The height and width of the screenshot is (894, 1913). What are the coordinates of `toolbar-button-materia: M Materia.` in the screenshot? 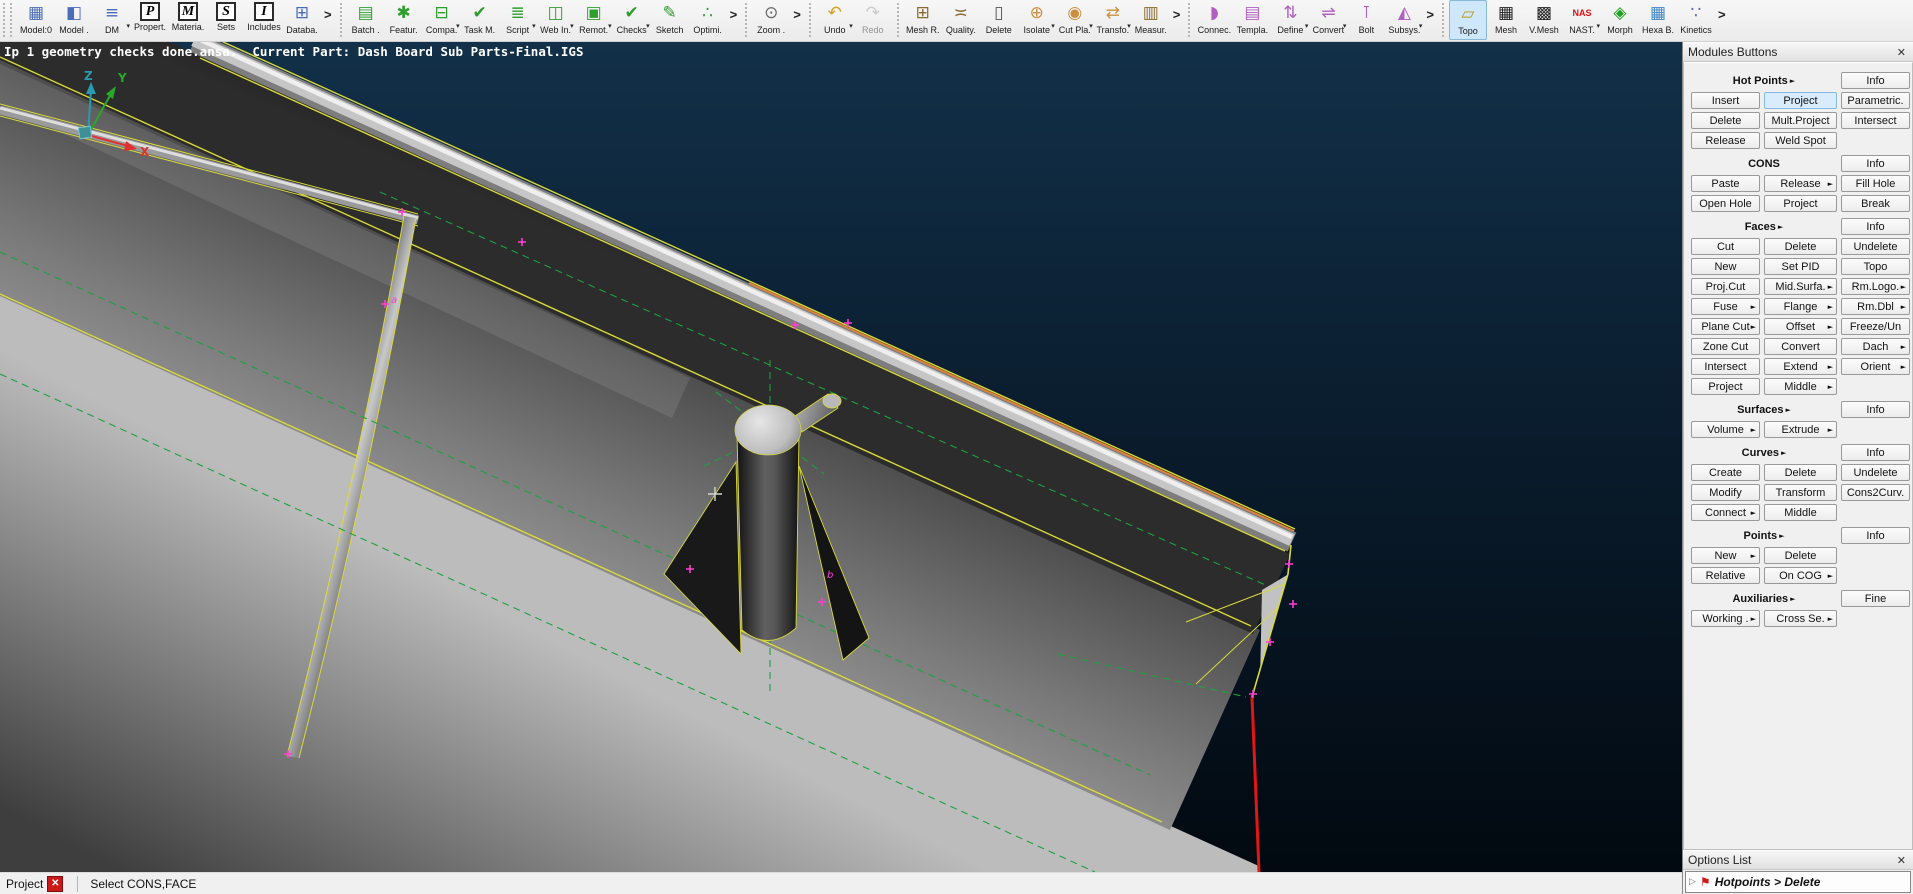 It's located at (188, 20).